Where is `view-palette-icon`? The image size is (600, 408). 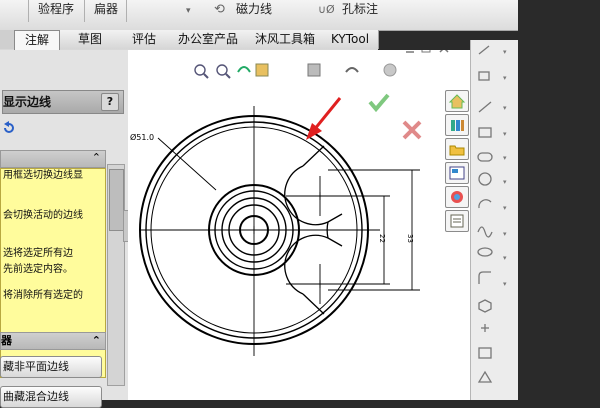
view-palette-icon is located at coordinates (457, 173).